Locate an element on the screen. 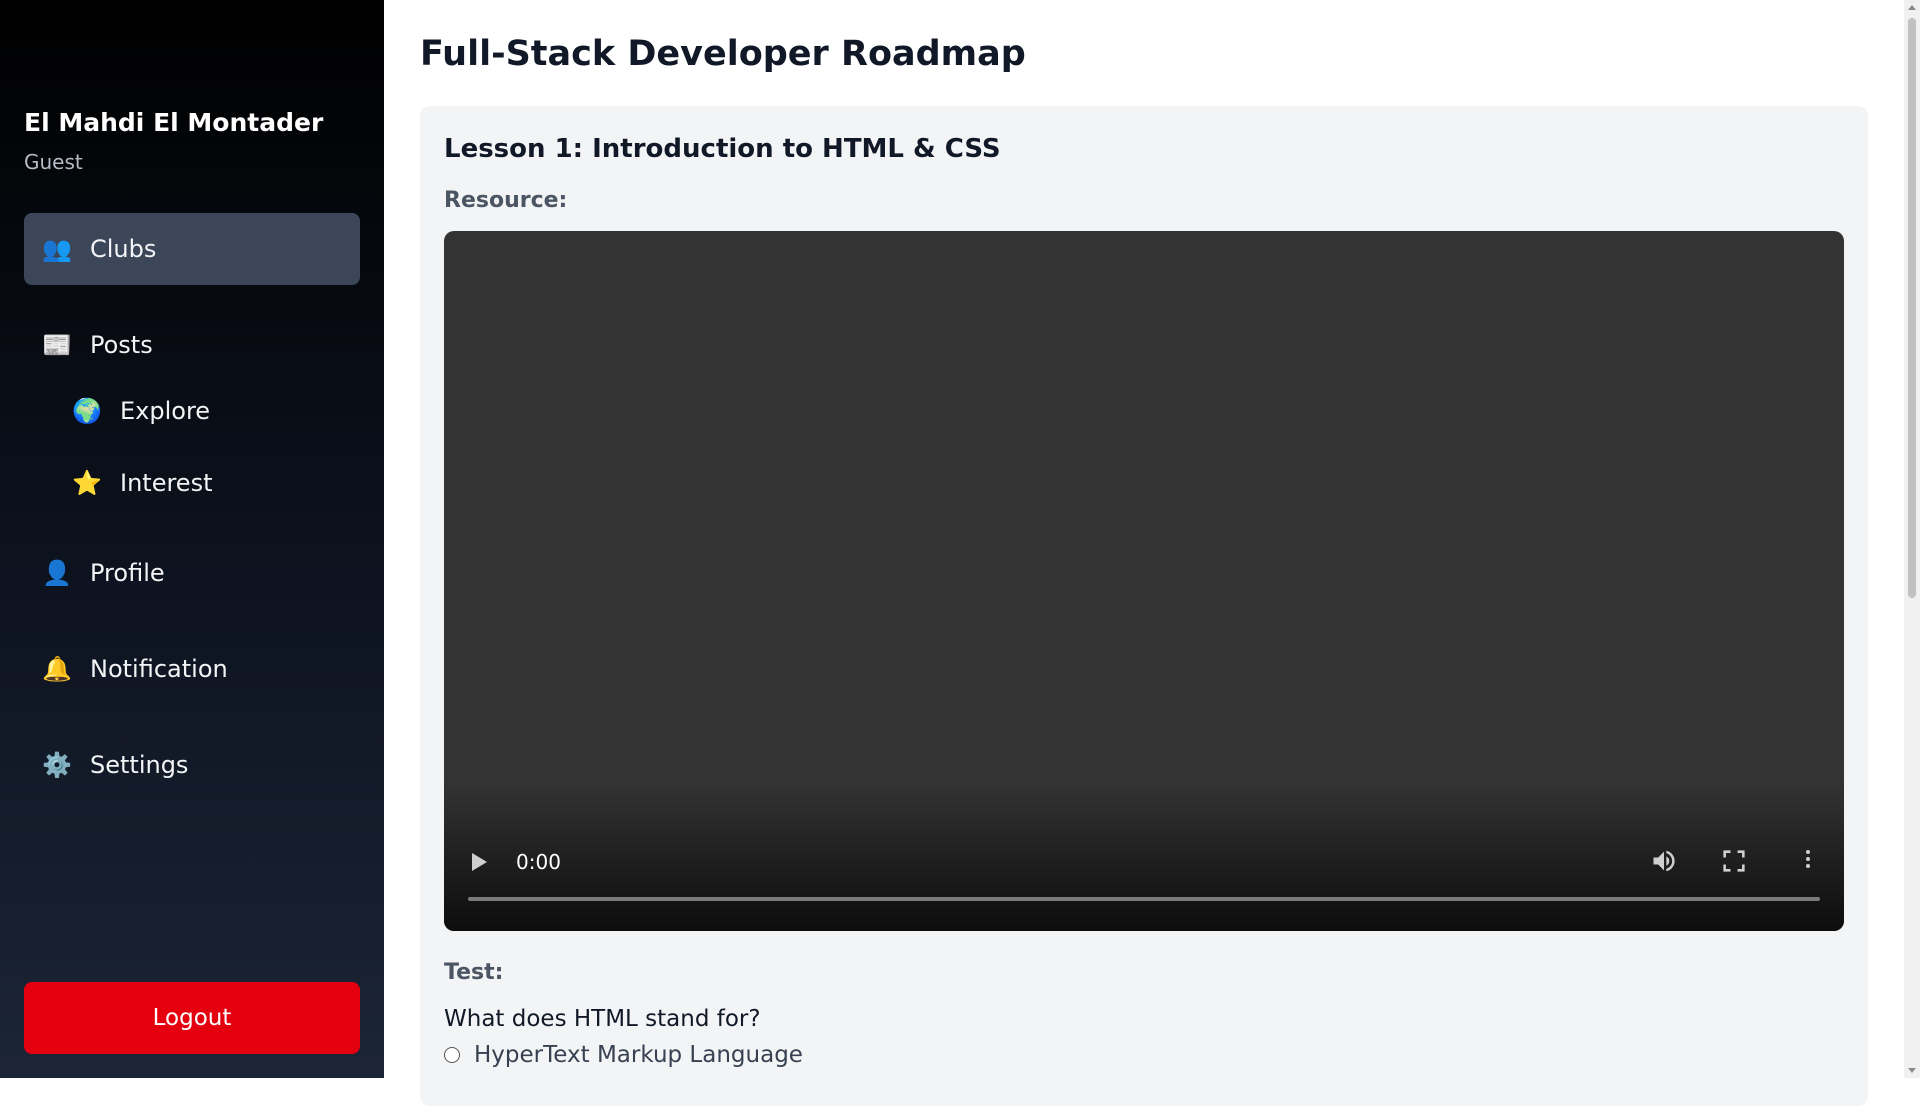 The width and height of the screenshot is (1920, 1106). sidebar-item-label: Explore is located at coordinates (165, 411).